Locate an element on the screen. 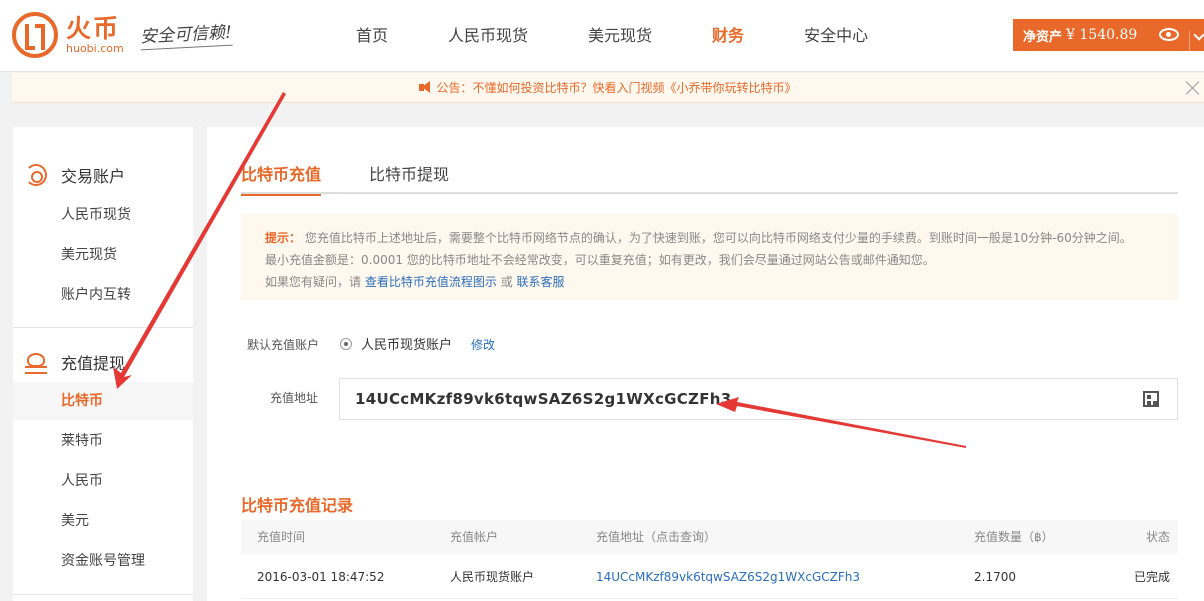 The image size is (1204, 601). sidebar-item-usd: 美元 is located at coordinates (103, 521).